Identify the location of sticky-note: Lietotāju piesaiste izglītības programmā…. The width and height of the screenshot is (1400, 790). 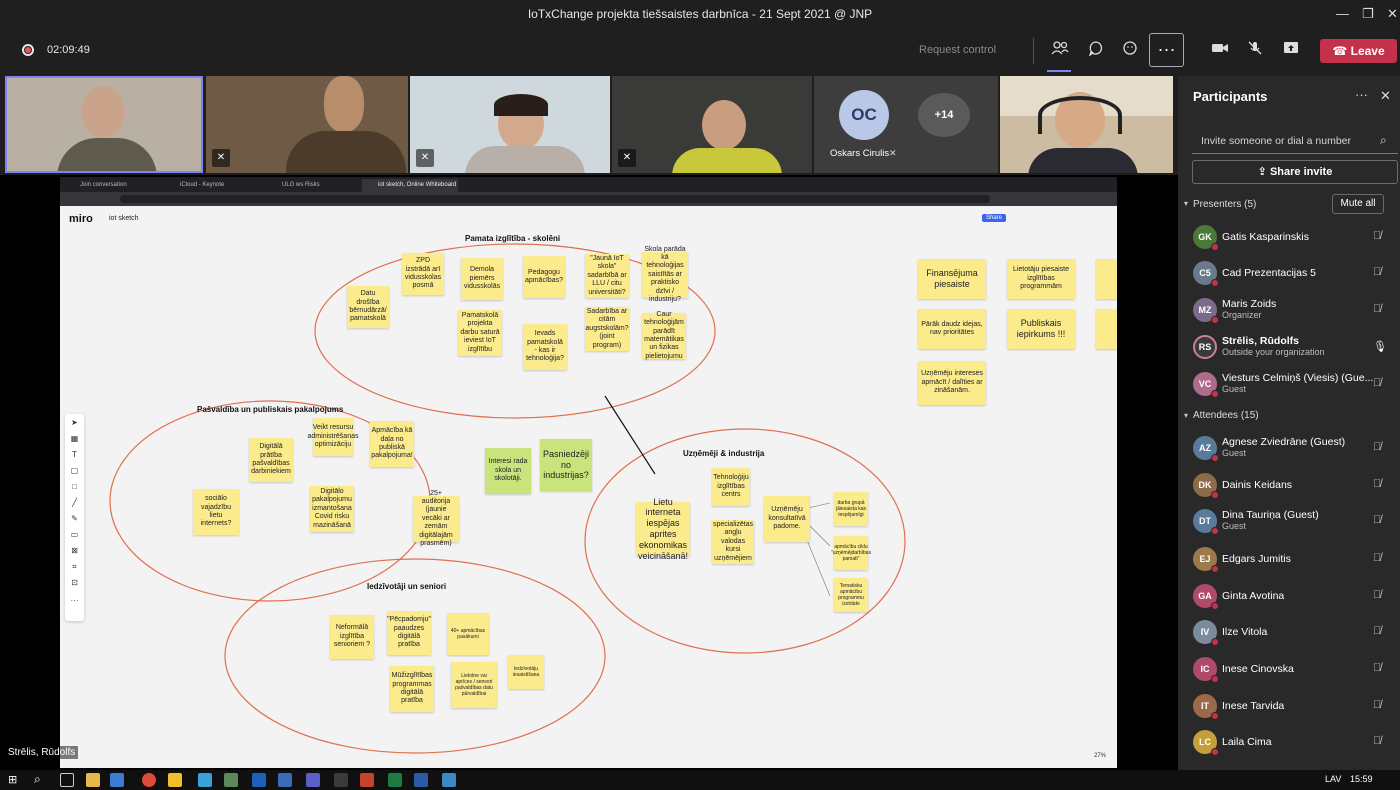
(1041, 279).